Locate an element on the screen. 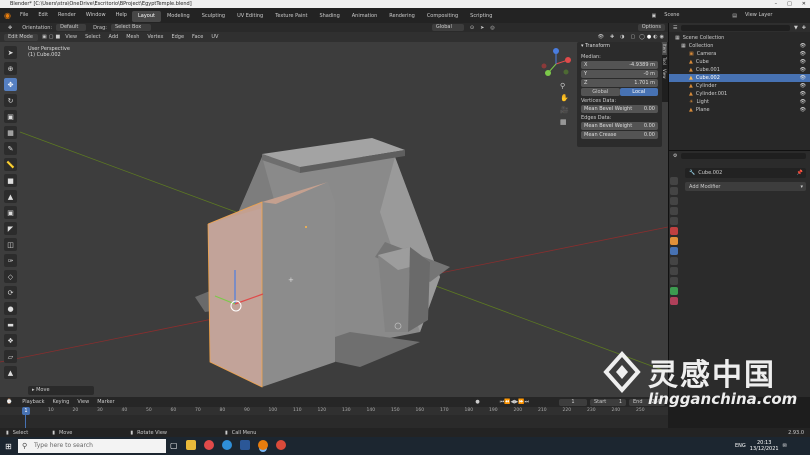  vertex-bevel-weight-field: Mean Bevel Weight 0.00 is located at coordinates (619, 109).